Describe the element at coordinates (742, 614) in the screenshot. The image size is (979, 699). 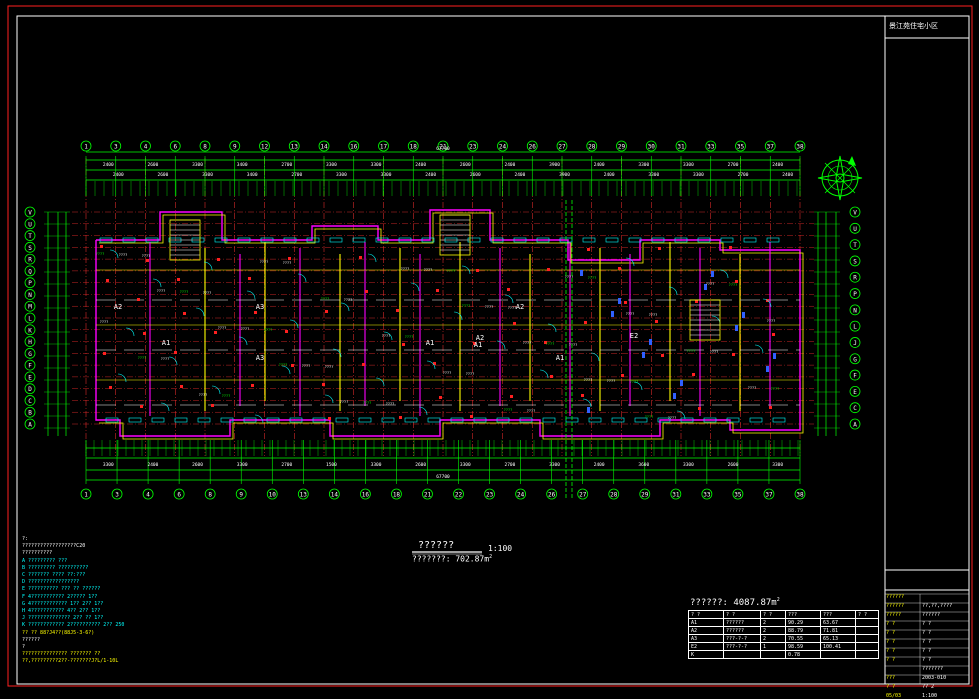
I see `unit-table-header-cell: ? ?` at that location.